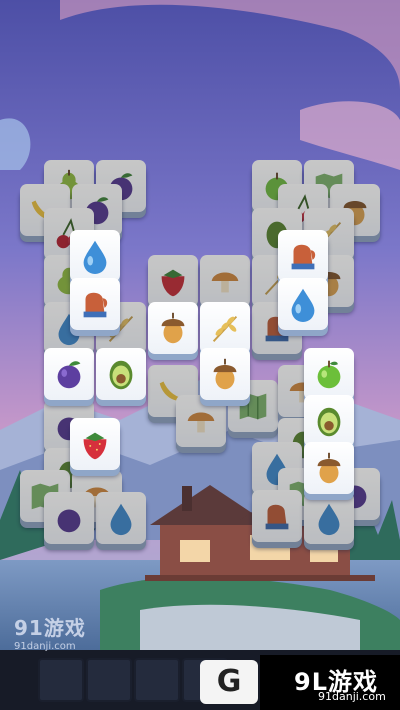 The image size is (400, 710). I want to click on tile-wheat, so click(225, 328).